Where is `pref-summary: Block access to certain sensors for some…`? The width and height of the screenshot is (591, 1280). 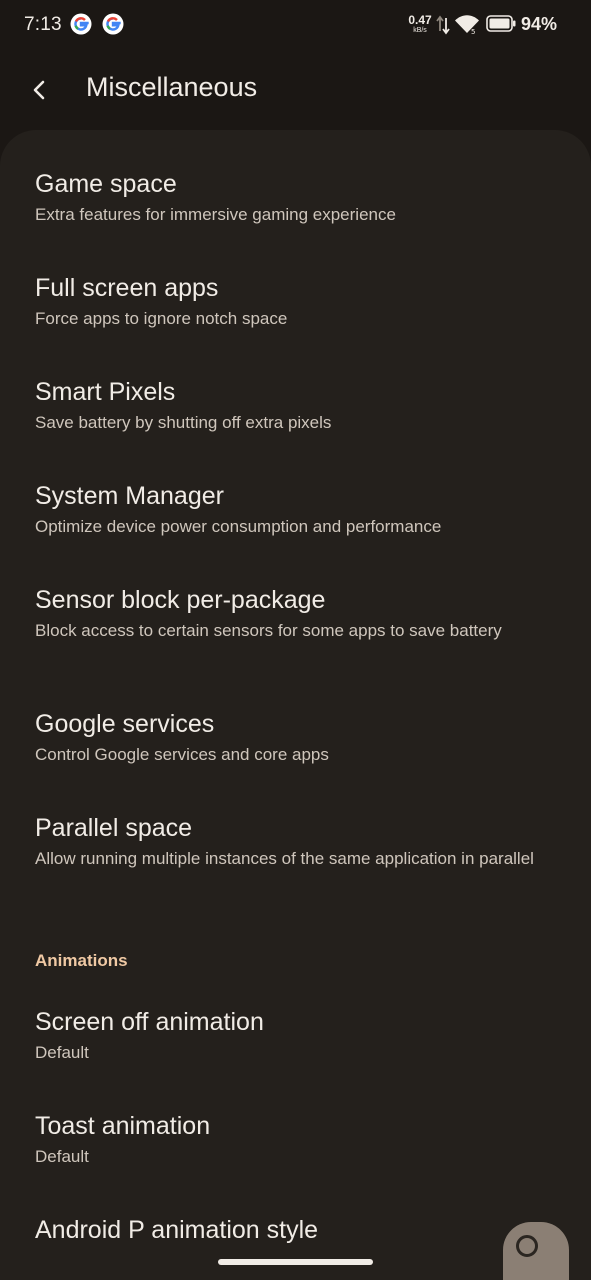
pref-summary: Block access to certain sensors for some… is located at coordinates (268, 630).